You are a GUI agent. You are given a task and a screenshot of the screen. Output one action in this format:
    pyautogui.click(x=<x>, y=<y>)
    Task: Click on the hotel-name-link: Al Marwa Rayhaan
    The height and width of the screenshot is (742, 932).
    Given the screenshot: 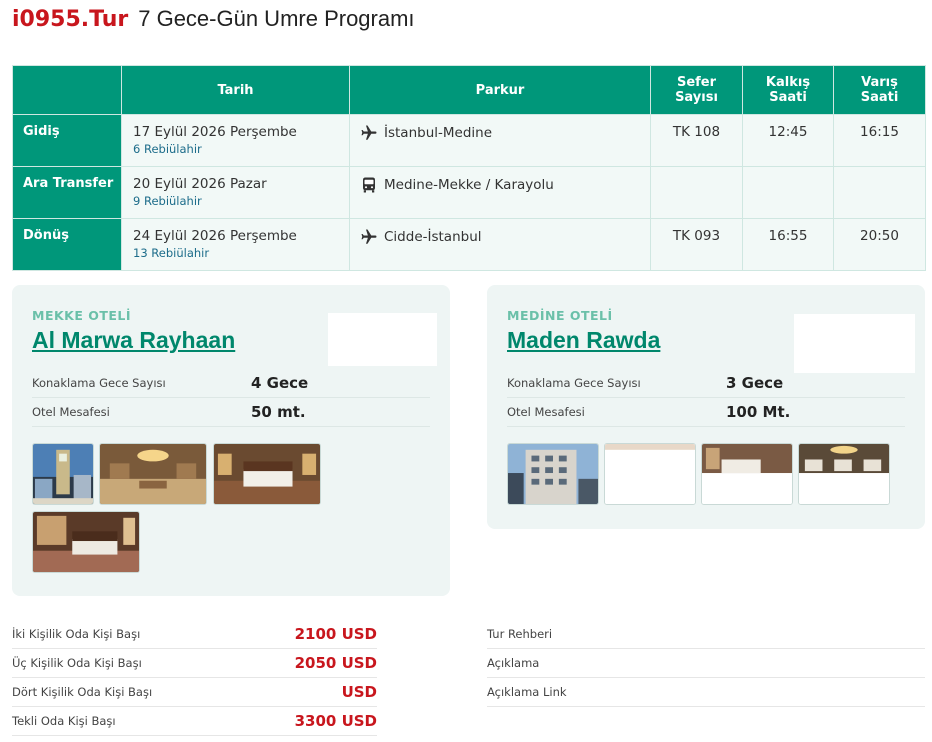 What is the action you would take?
    pyautogui.click(x=133, y=340)
    